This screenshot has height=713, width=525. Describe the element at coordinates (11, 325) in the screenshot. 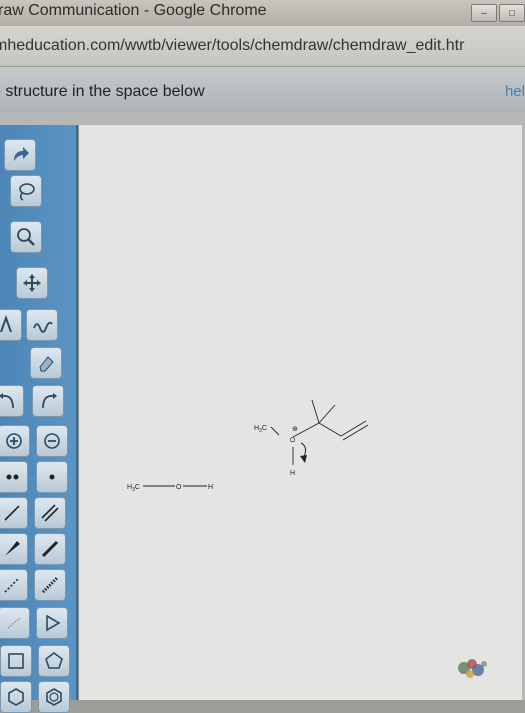

I see `text-tool-icon` at that location.